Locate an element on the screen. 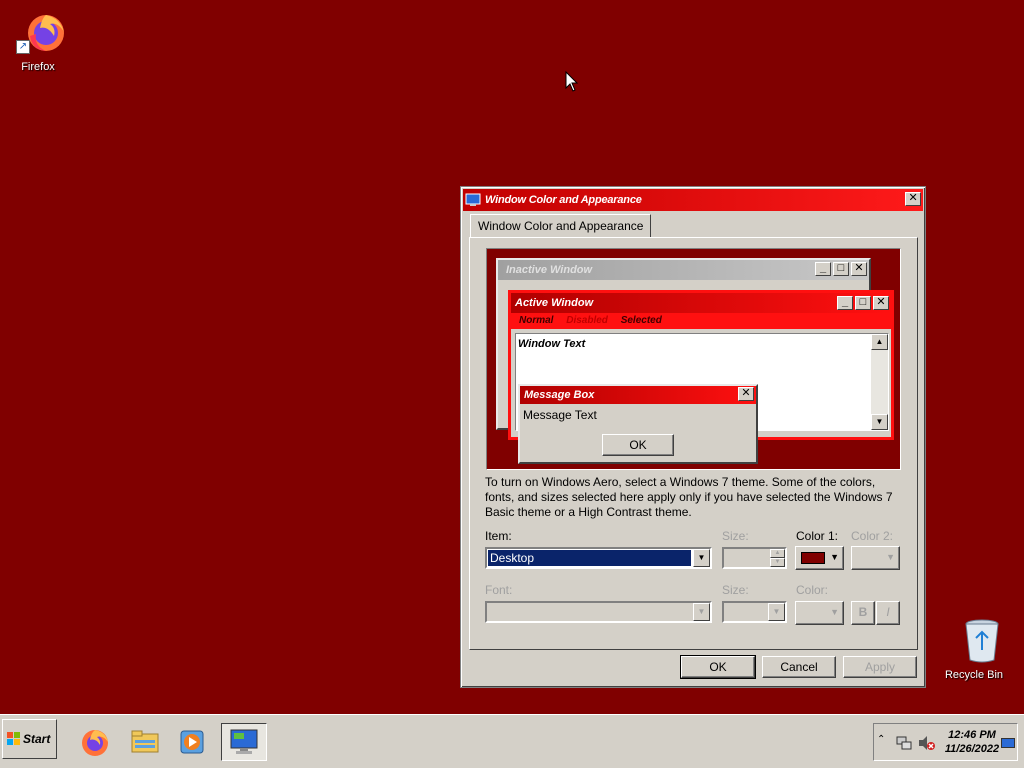 The image size is (1024, 768). desktop-icon-label: Recycle Bin is located at coordinates (974, 675).